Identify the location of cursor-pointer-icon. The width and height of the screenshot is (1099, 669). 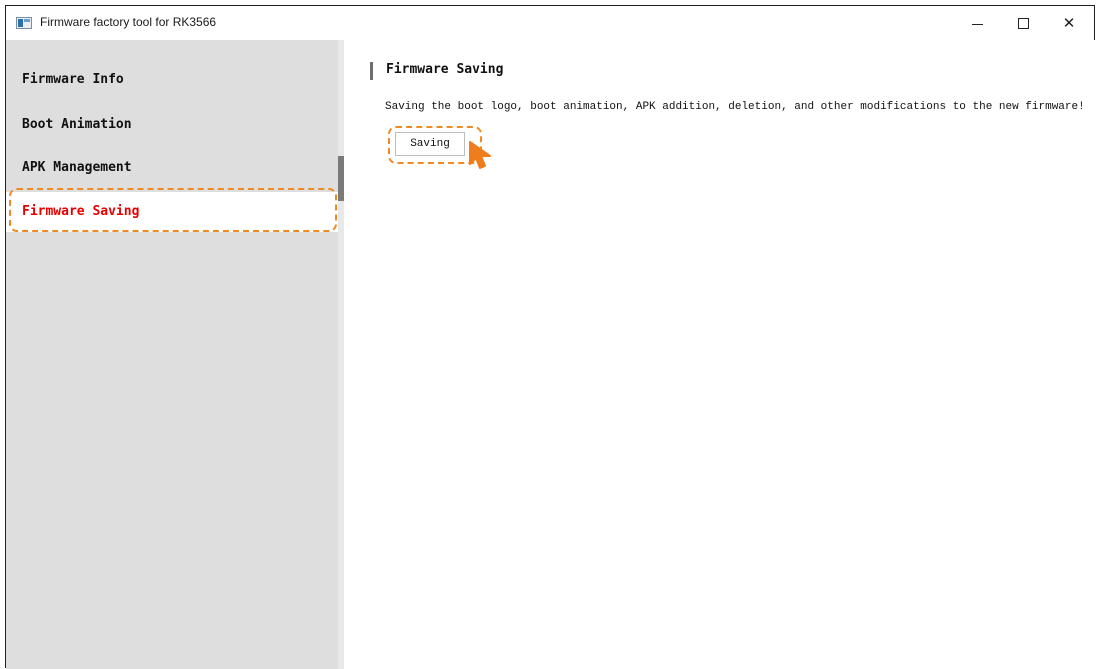
(480, 155).